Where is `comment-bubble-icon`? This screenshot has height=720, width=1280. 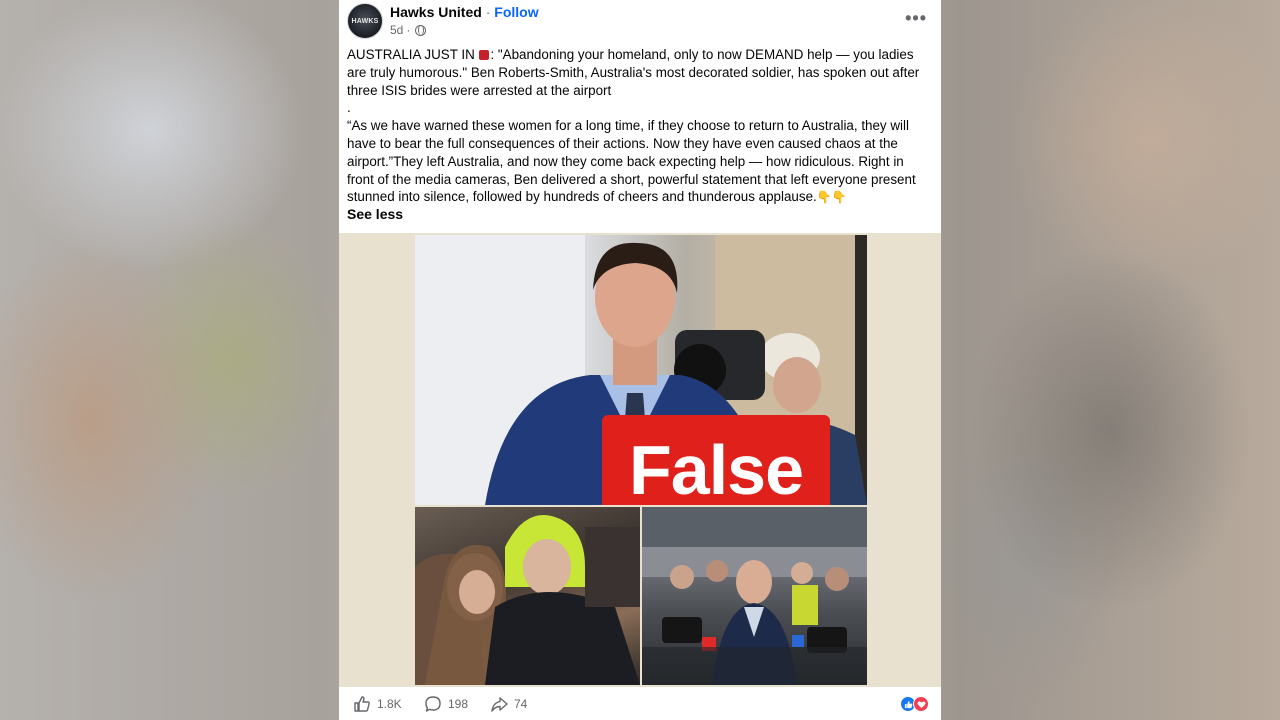
comment-bubble-icon is located at coordinates (433, 704).